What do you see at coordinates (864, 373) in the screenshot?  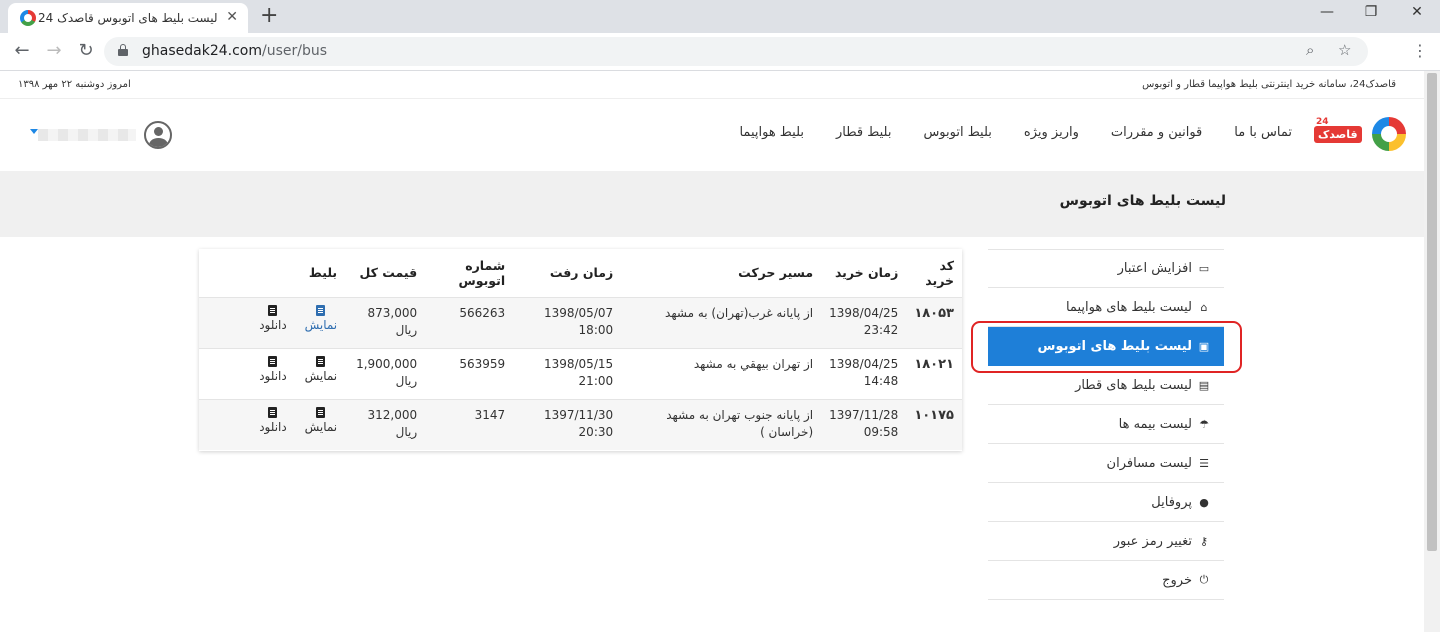 I see `purchase-time: 1398/04/25 14:48` at bounding box center [864, 373].